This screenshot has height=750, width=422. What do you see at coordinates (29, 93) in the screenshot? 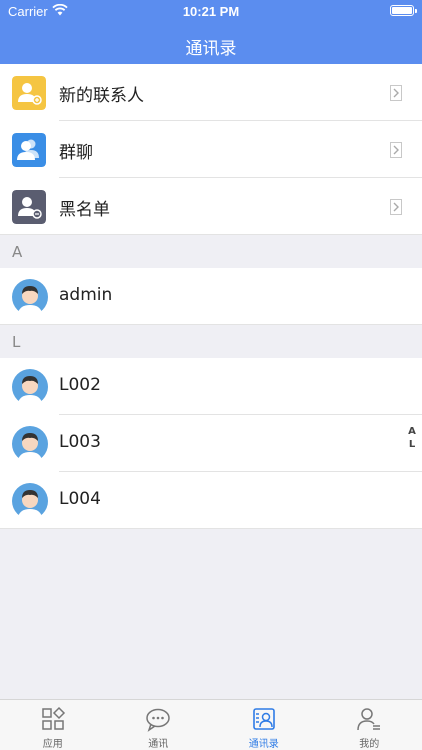
I see `new-contact-icon` at bounding box center [29, 93].